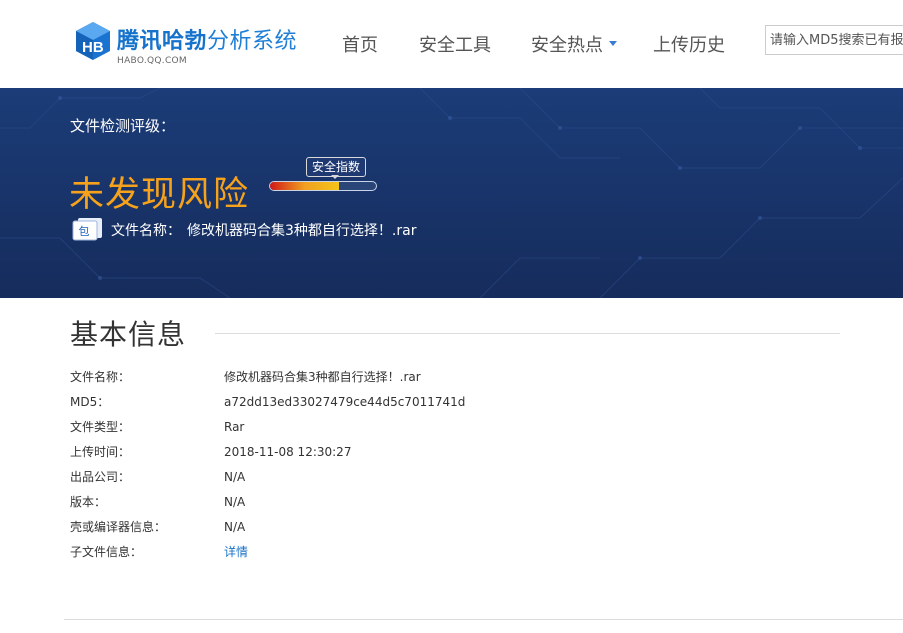  I want to click on info-row-company: 出品公司： N/A, so click(420, 477).